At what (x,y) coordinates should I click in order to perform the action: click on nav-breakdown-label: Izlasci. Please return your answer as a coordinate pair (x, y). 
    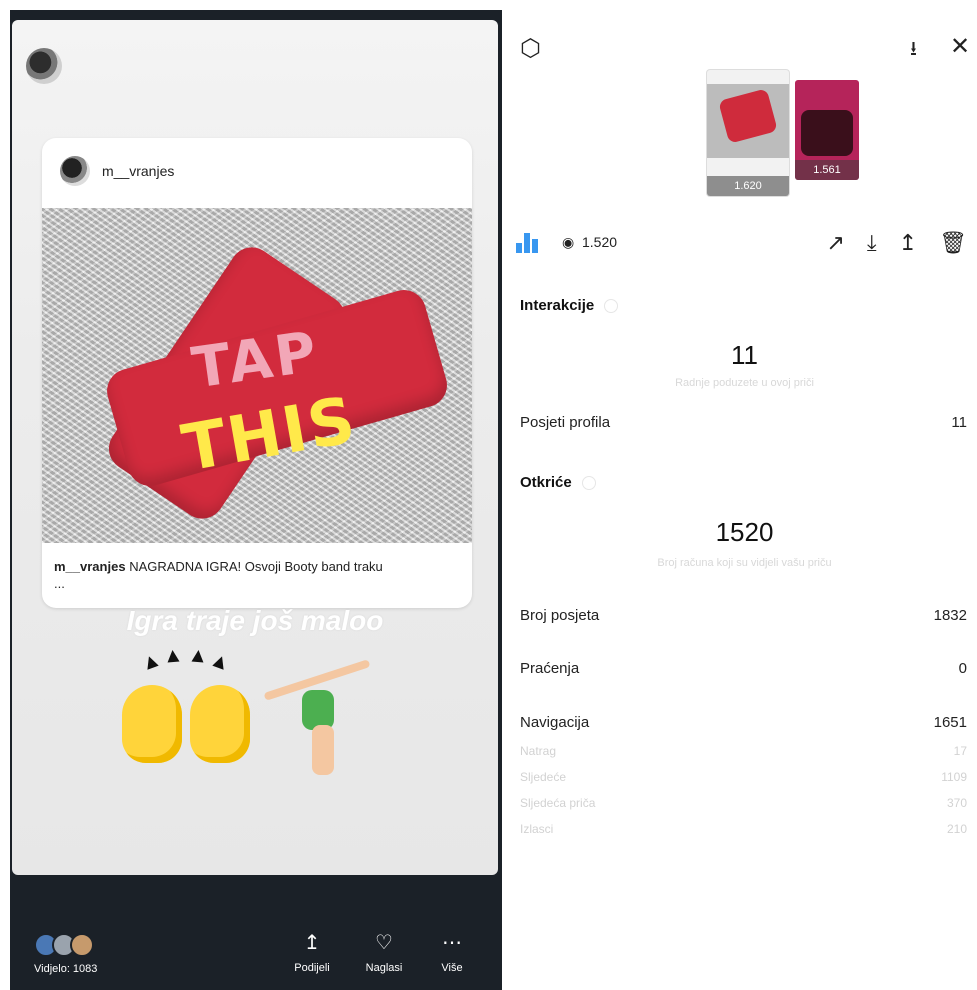
    Looking at the image, I should click on (537, 829).